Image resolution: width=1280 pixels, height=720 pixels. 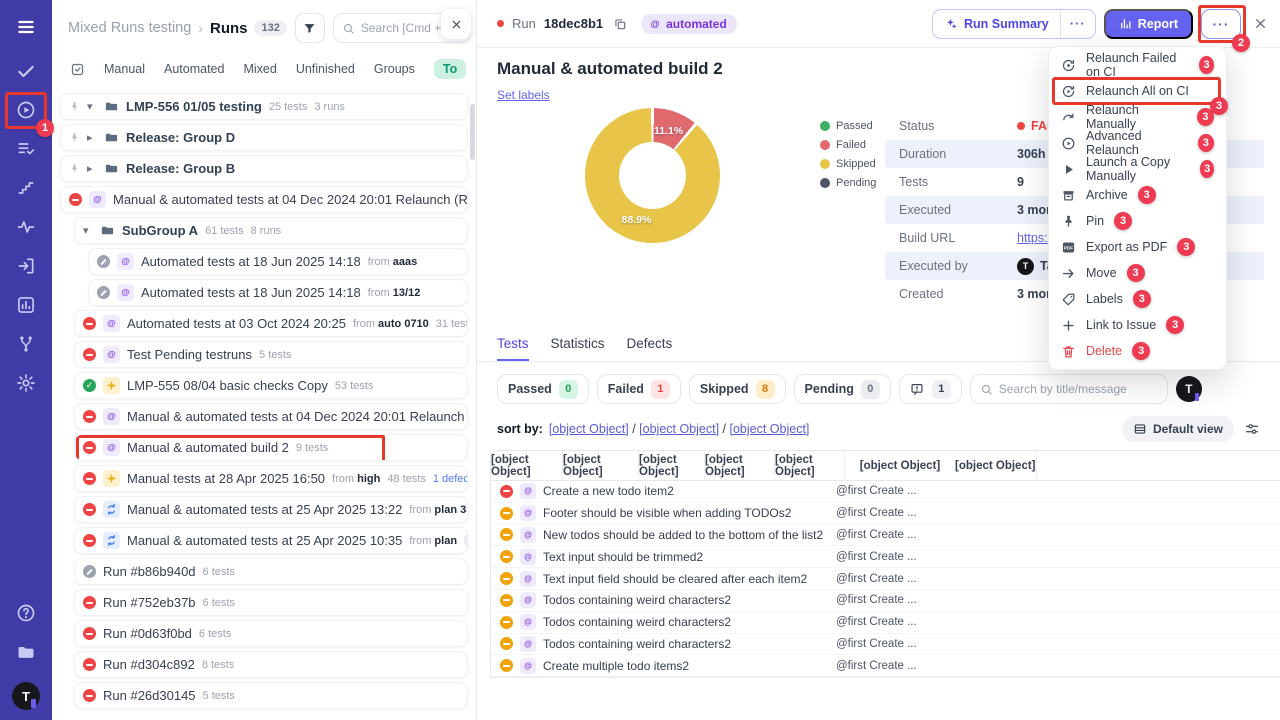 I want to click on status-filter-chip: Pending 0, so click(x=842, y=389).